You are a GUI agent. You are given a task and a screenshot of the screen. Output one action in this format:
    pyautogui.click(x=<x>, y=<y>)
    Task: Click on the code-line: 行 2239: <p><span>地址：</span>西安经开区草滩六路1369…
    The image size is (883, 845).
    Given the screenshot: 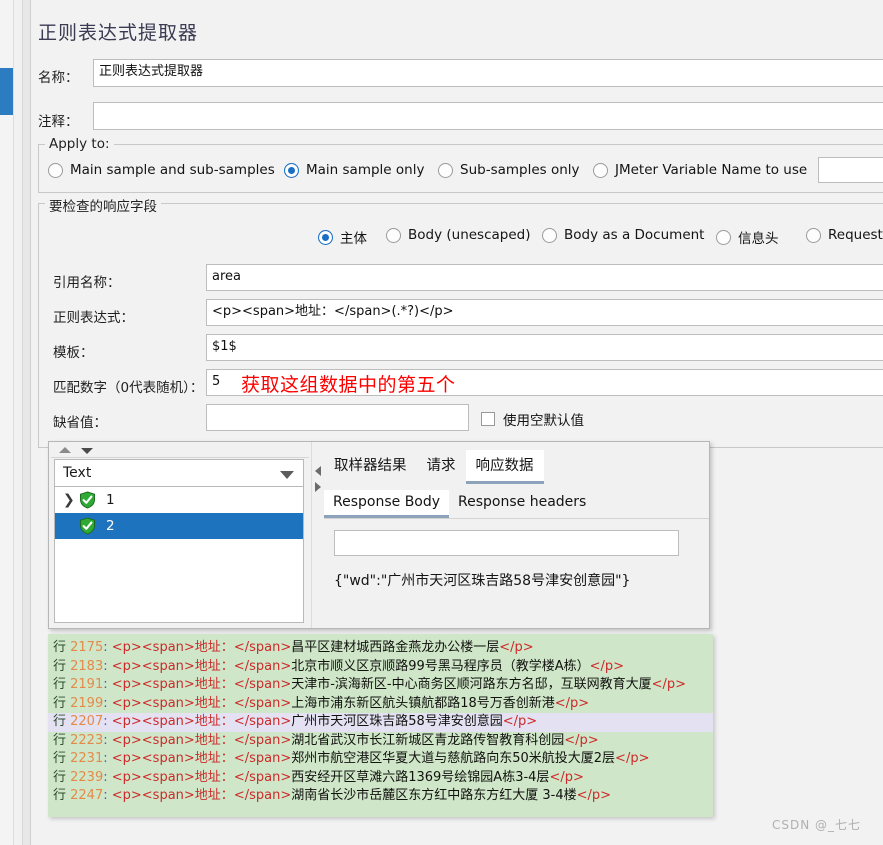 What is the action you would take?
    pyautogui.click(x=380, y=778)
    